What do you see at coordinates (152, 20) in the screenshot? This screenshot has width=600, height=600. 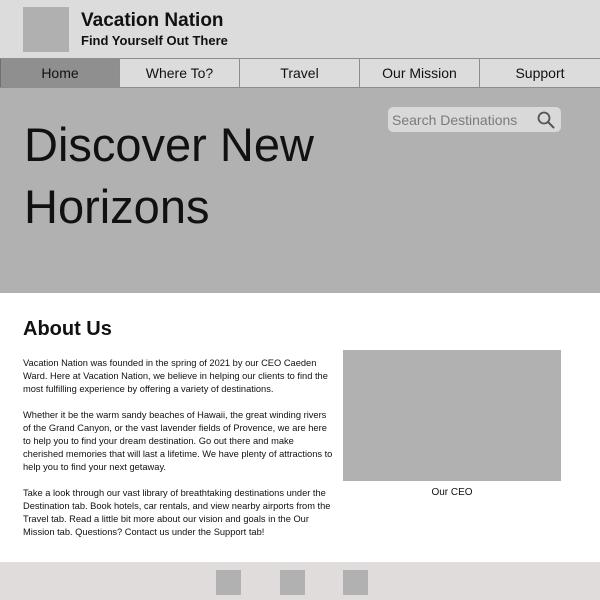 I see `site-title: Vacation Nation` at bounding box center [152, 20].